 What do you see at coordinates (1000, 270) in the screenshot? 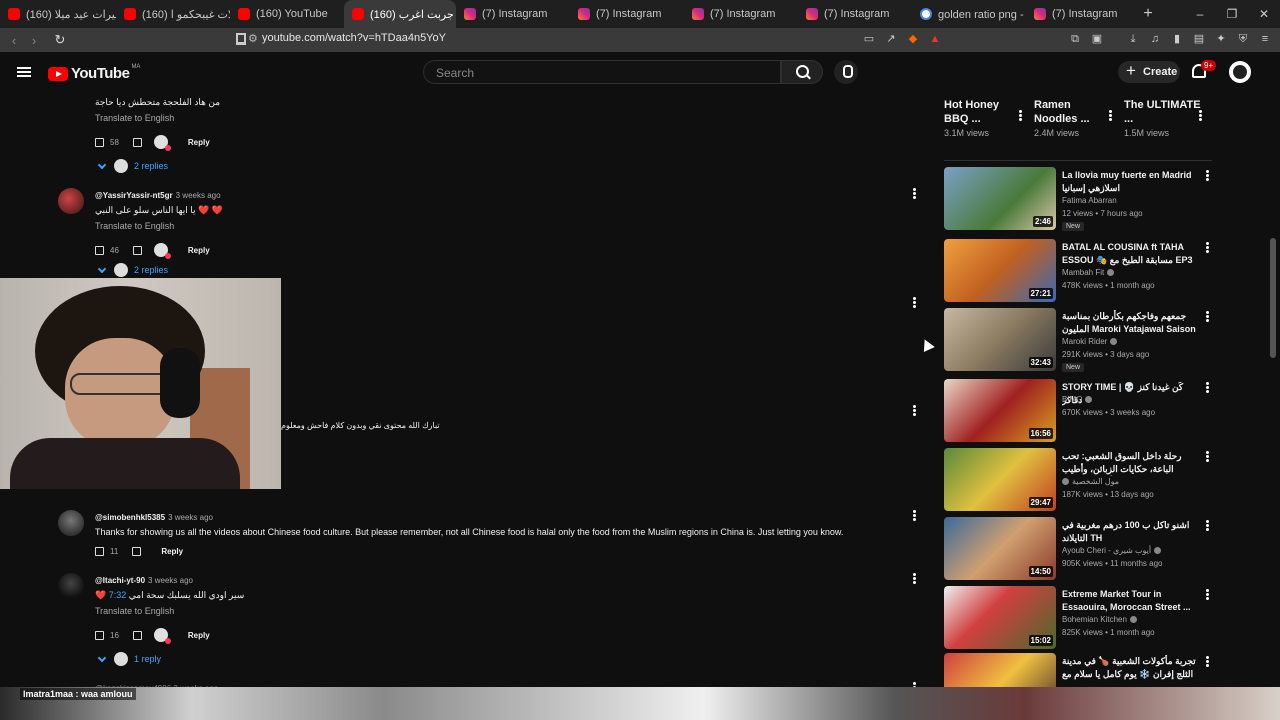
I see `video-thumbnail: 27:21` at bounding box center [1000, 270].